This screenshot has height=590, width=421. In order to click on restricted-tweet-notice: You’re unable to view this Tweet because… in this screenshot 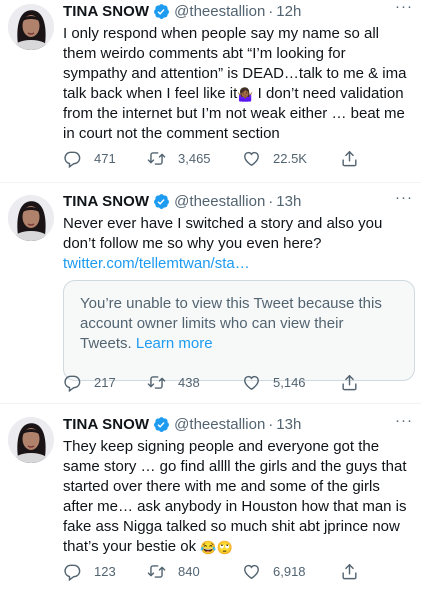, I will do `click(239, 330)`.